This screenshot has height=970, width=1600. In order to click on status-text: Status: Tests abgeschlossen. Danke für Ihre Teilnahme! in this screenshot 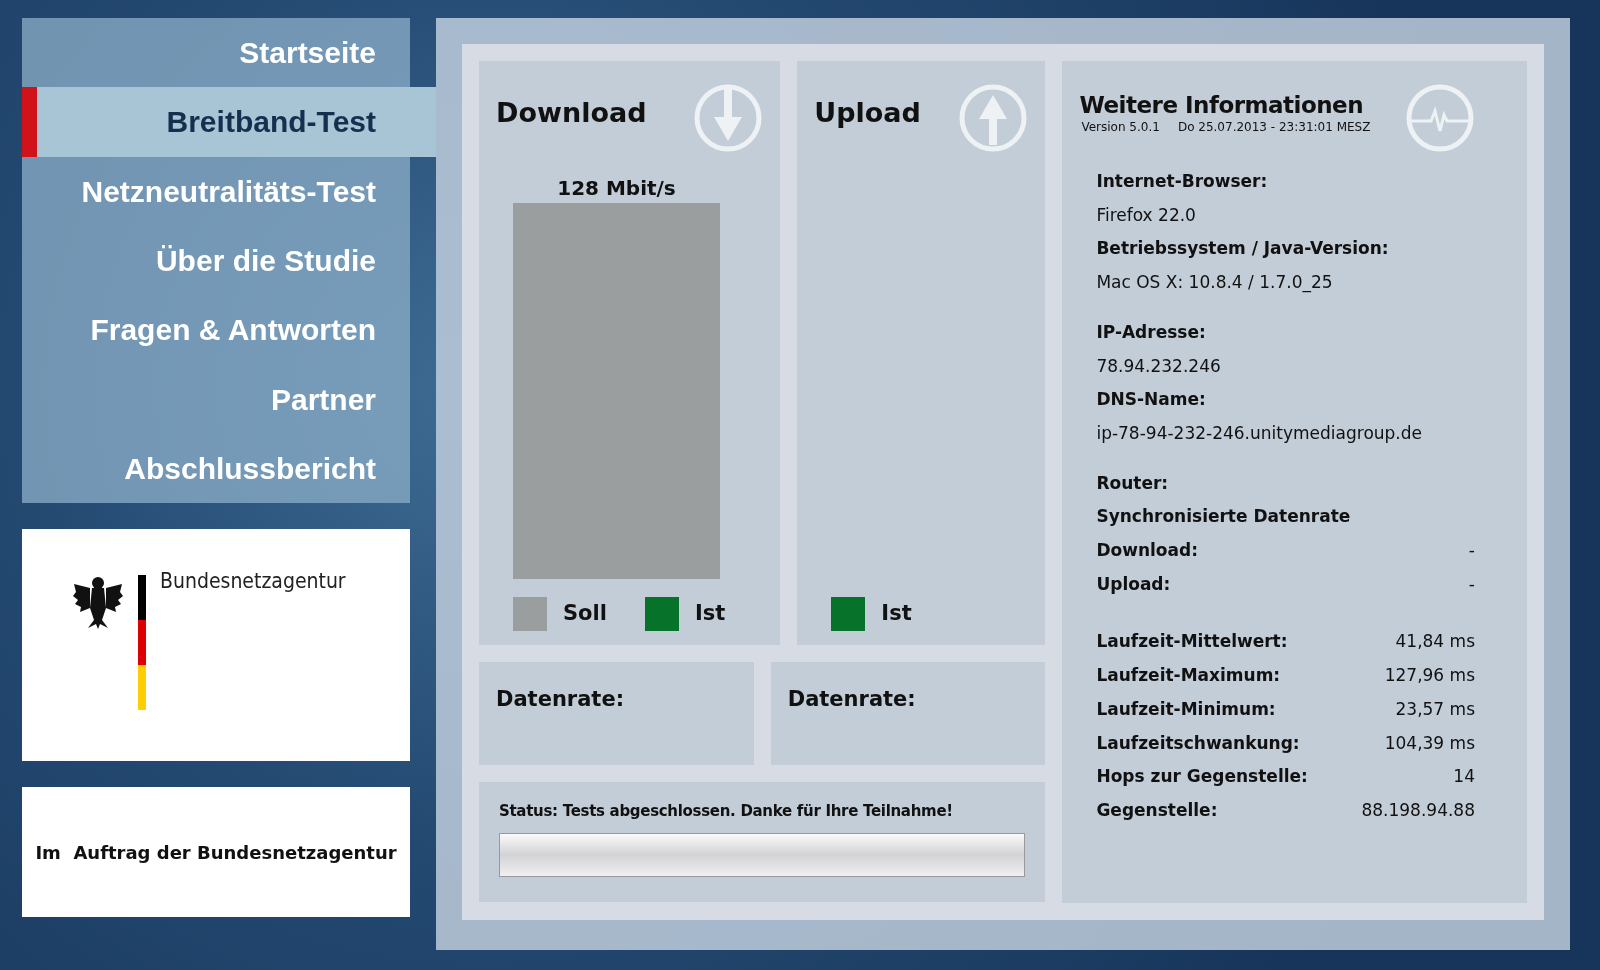, I will do `click(726, 811)`.